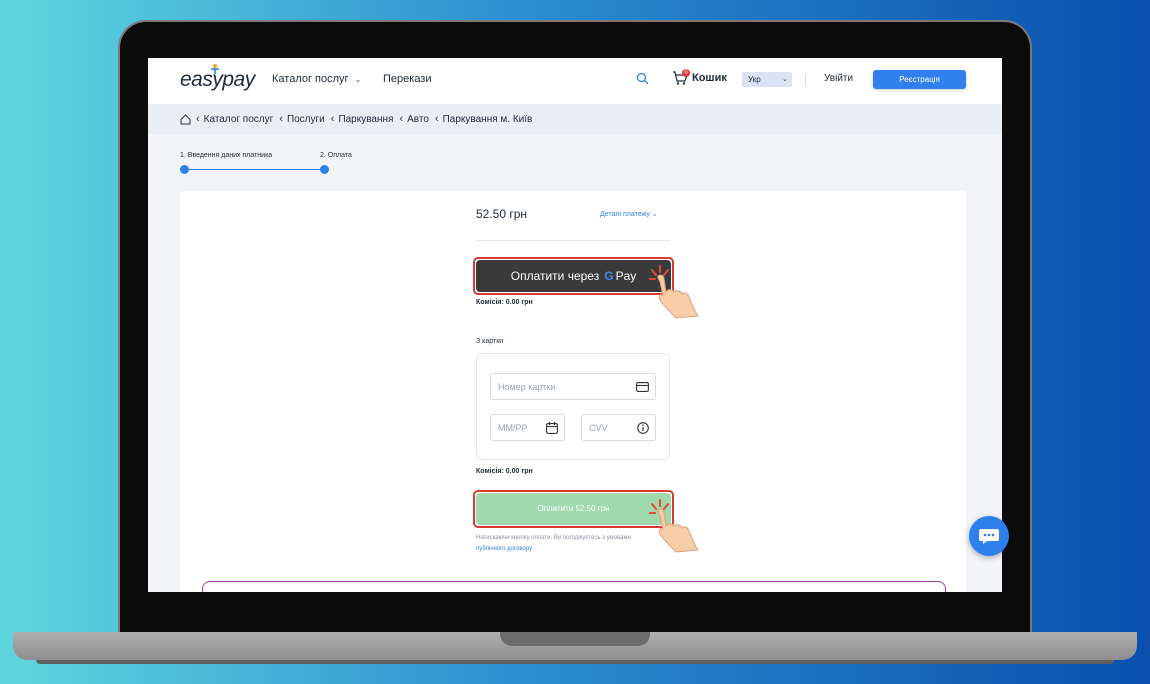 This screenshot has height=684, width=1150. What do you see at coordinates (502, 214) in the screenshot?
I see `payment-amount: 52.50 грн` at bounding box center [502, 214].